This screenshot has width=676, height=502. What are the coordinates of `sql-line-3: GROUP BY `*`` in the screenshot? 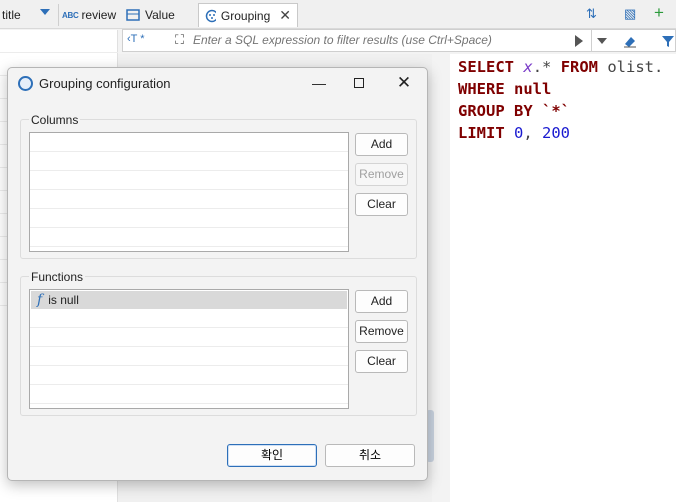 It's located at (514, 111).